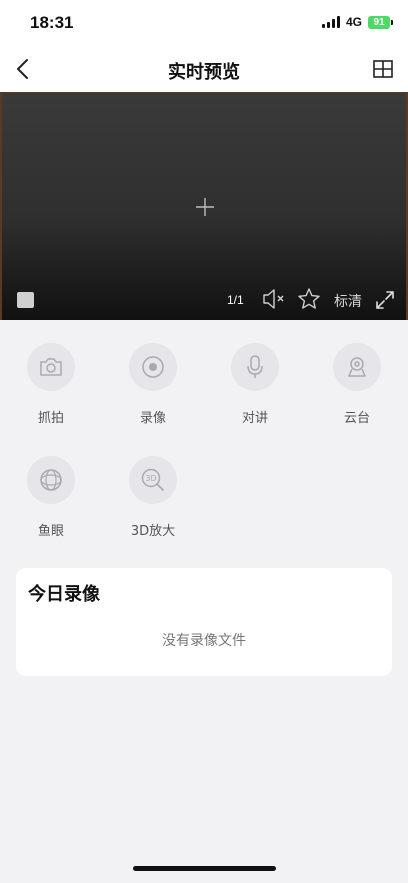 The image size is (408, 883). I want to click on speaker-muted-icon, so click(273, 299).